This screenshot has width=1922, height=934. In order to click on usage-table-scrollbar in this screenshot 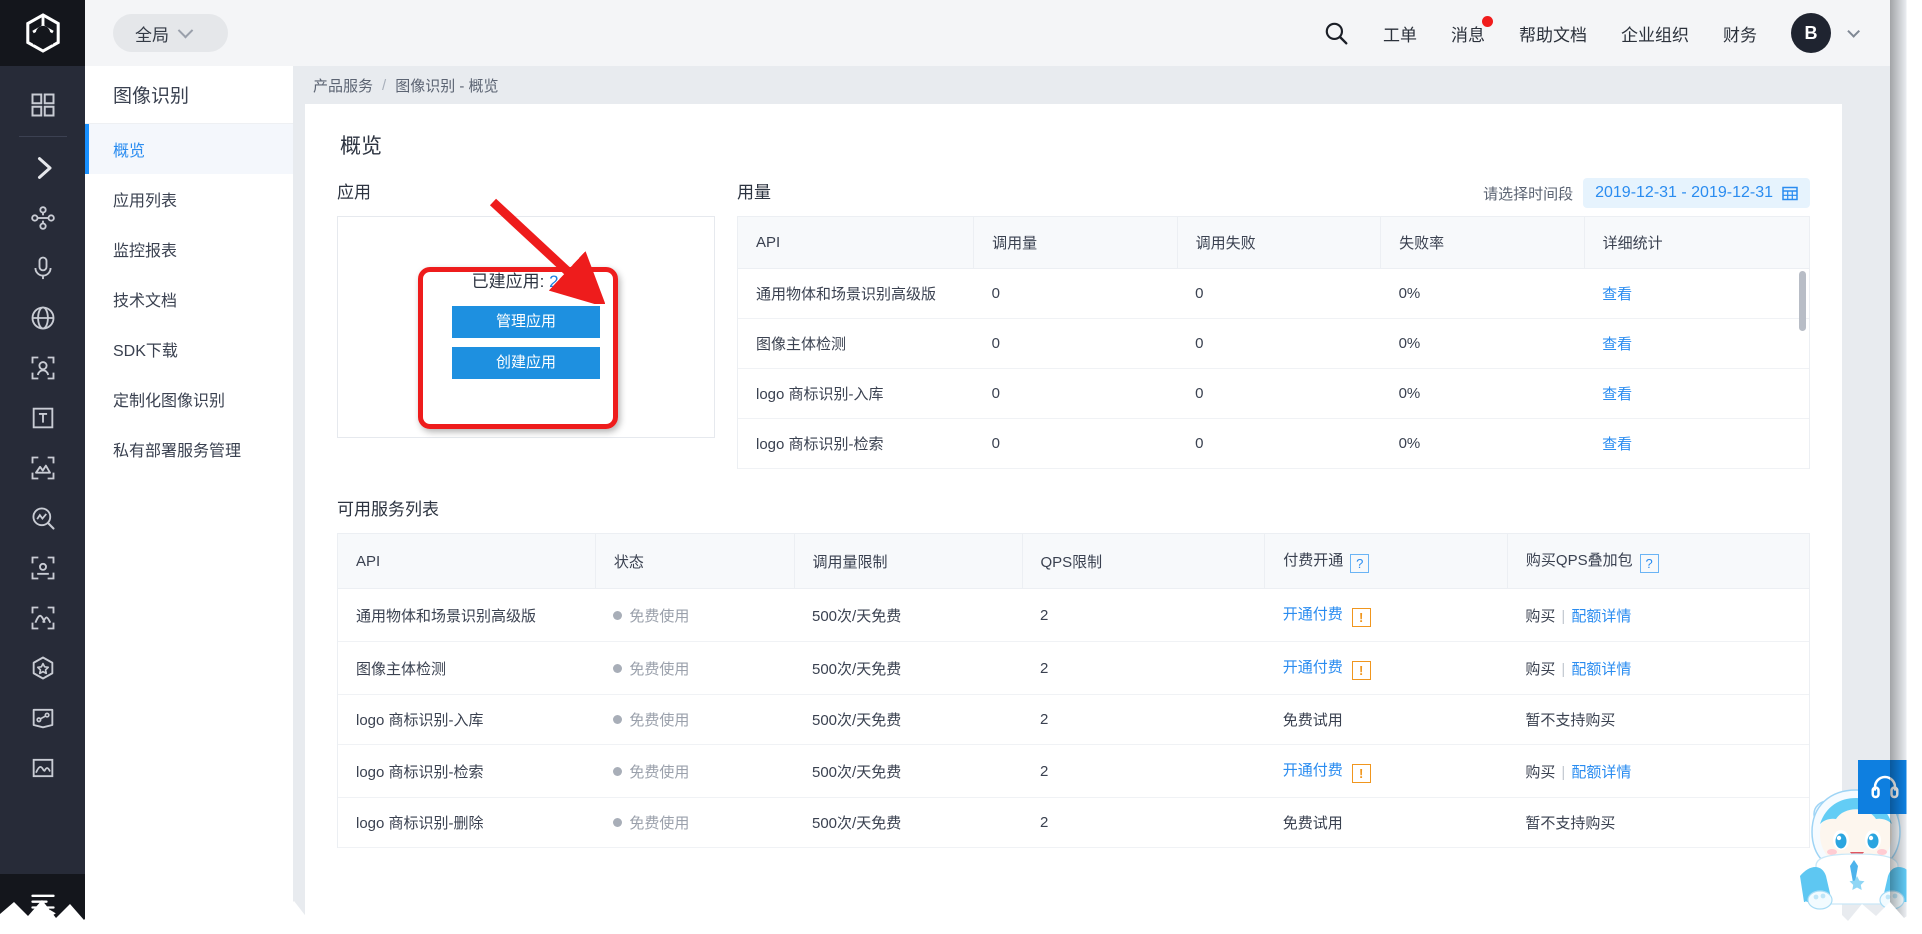, I will do `click(1802, 301)`.